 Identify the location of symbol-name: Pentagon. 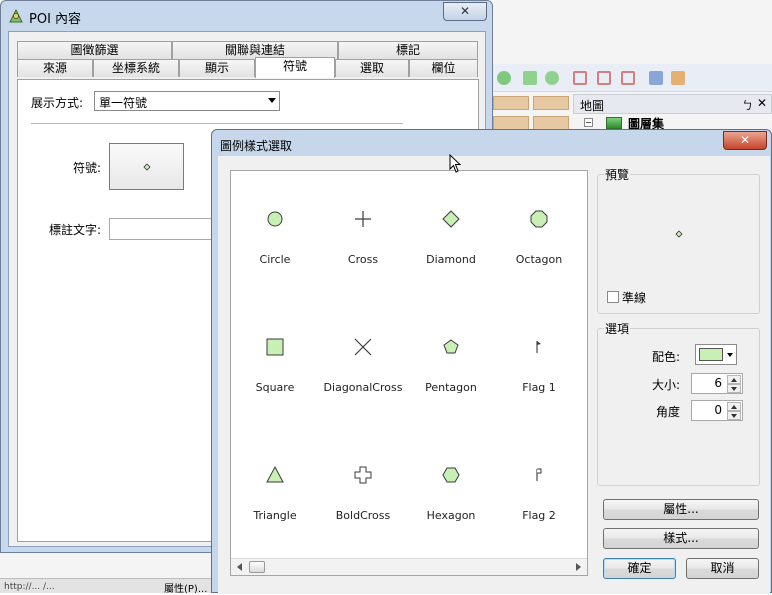
(451, 387).